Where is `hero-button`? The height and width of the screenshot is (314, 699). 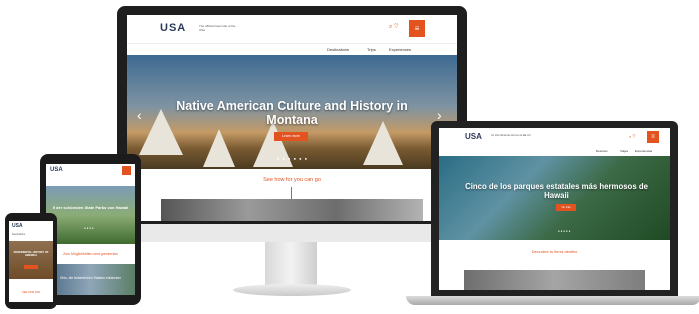
hero-button is located at coordinates (31, 267).